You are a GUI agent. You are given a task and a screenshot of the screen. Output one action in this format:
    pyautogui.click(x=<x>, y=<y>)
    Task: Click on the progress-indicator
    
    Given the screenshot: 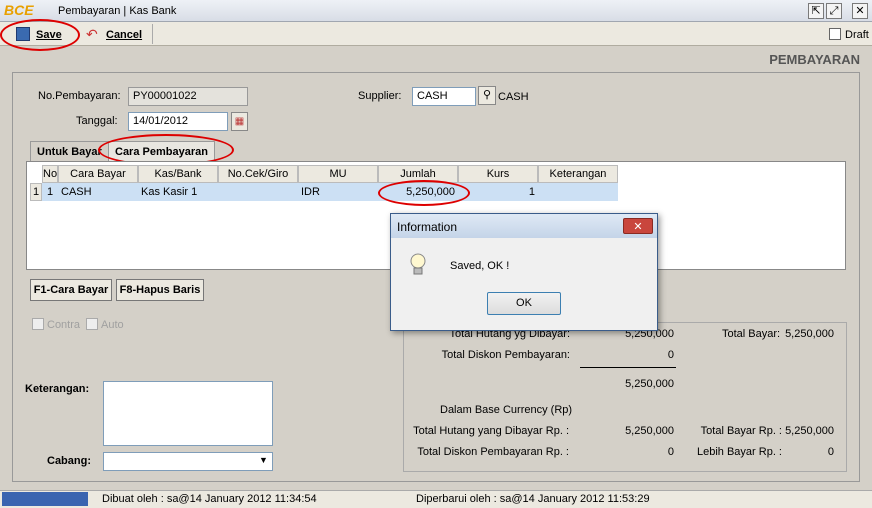 What is the action you would take?
    pyautogui.click(x=45, y=499)
    